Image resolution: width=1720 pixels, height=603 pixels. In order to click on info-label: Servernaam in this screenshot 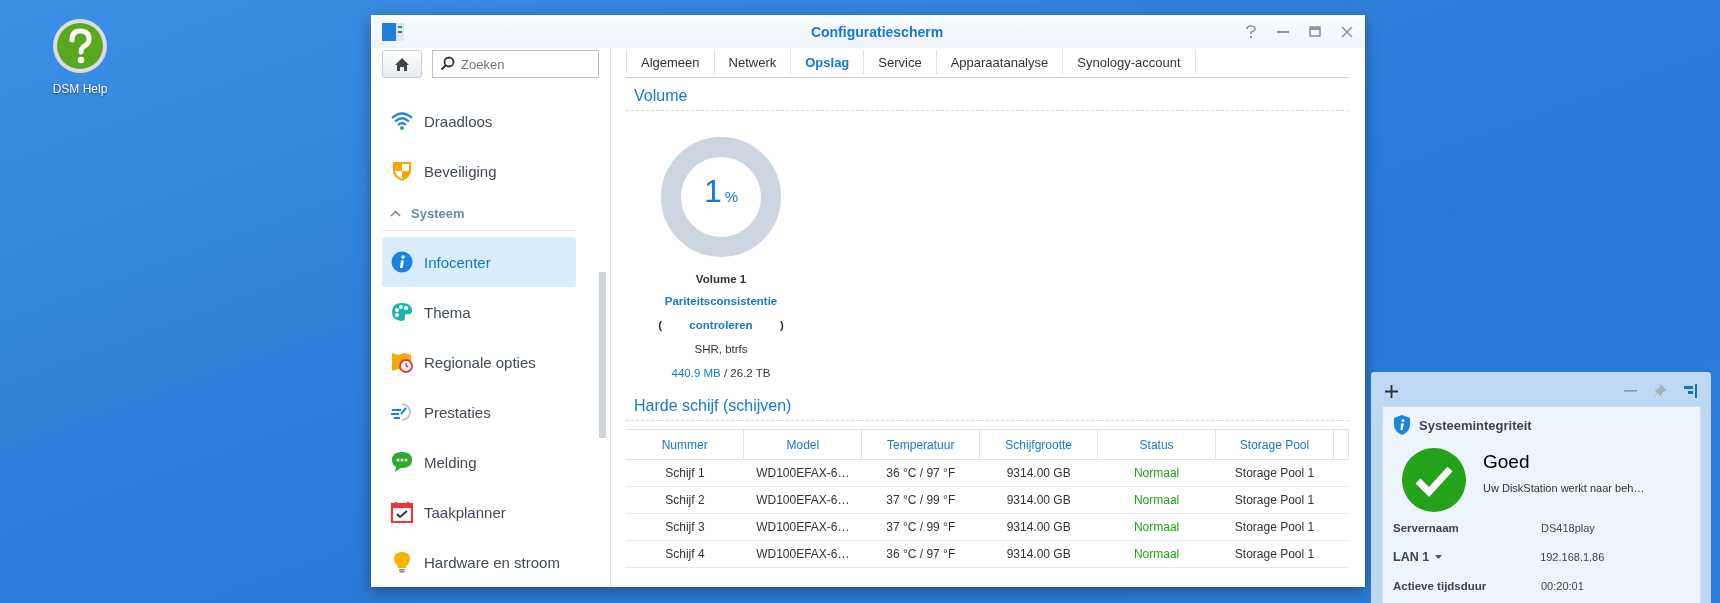, I will do `click(1426, 527)`.